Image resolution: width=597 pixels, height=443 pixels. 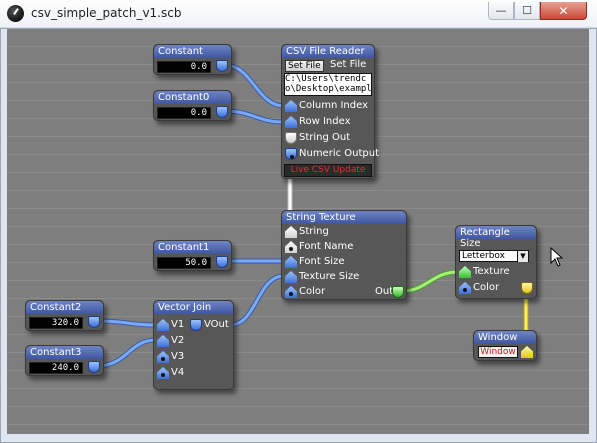 I want to click on path-line-2: o\Desktop\exampl, so click(x=328, y=89).